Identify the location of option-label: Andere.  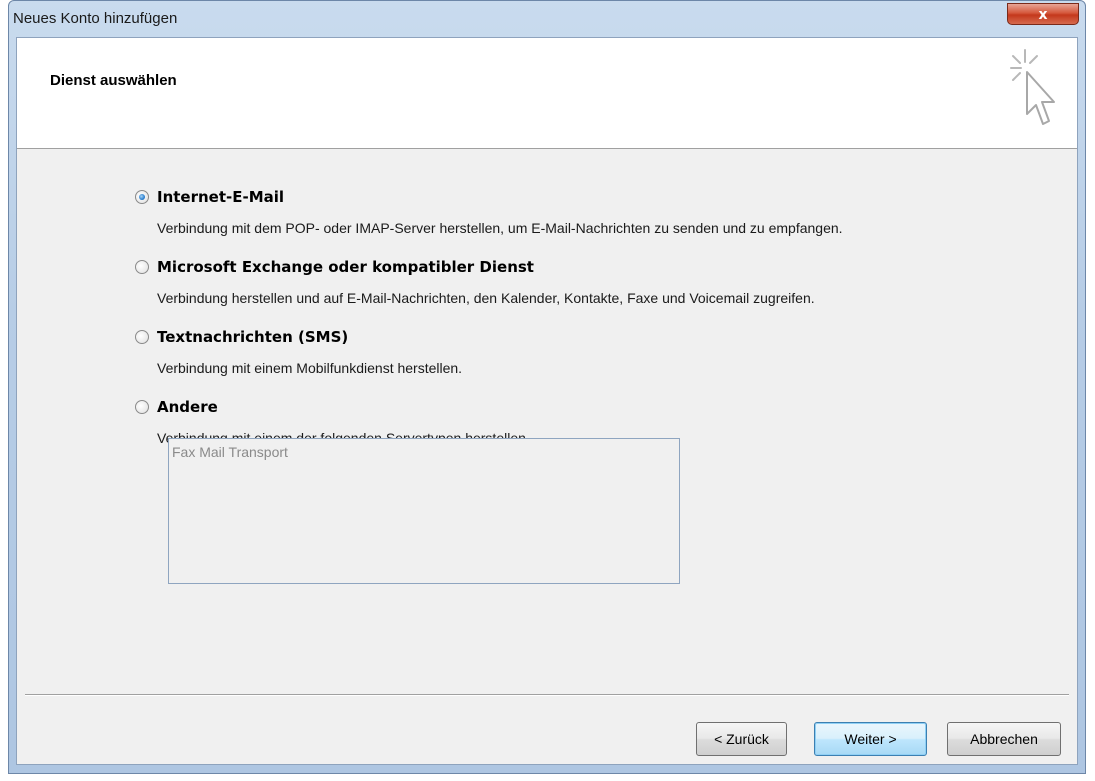
(187, 407).